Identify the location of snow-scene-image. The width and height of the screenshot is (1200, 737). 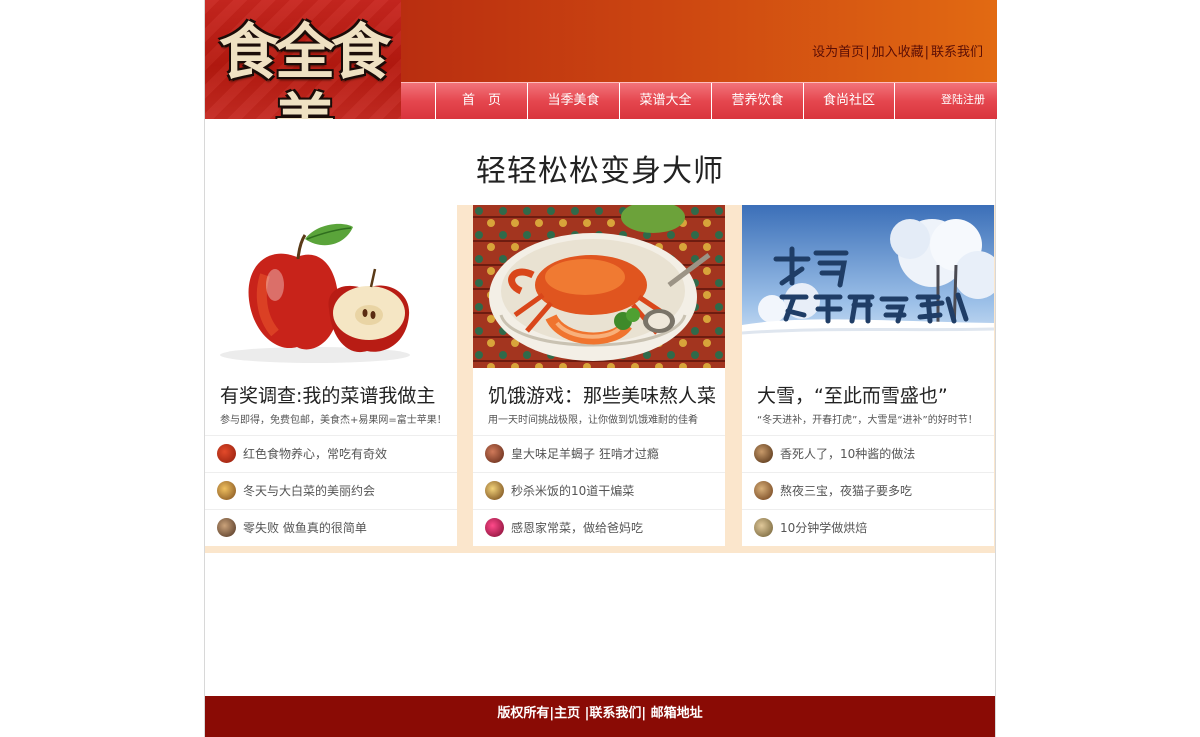
(868, 286).